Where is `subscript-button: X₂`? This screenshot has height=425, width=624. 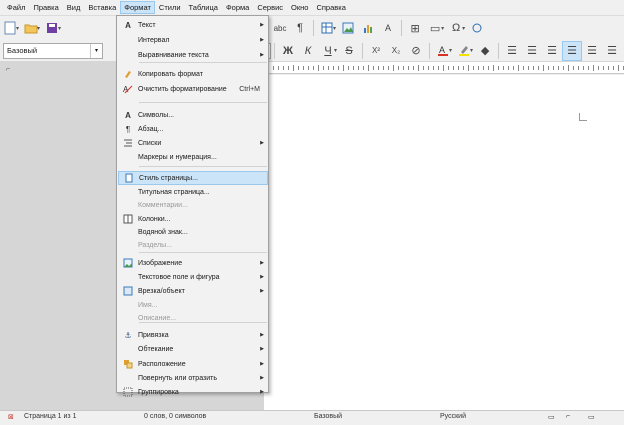 subscript-button: X₂ is located at coordinates (396, 51).